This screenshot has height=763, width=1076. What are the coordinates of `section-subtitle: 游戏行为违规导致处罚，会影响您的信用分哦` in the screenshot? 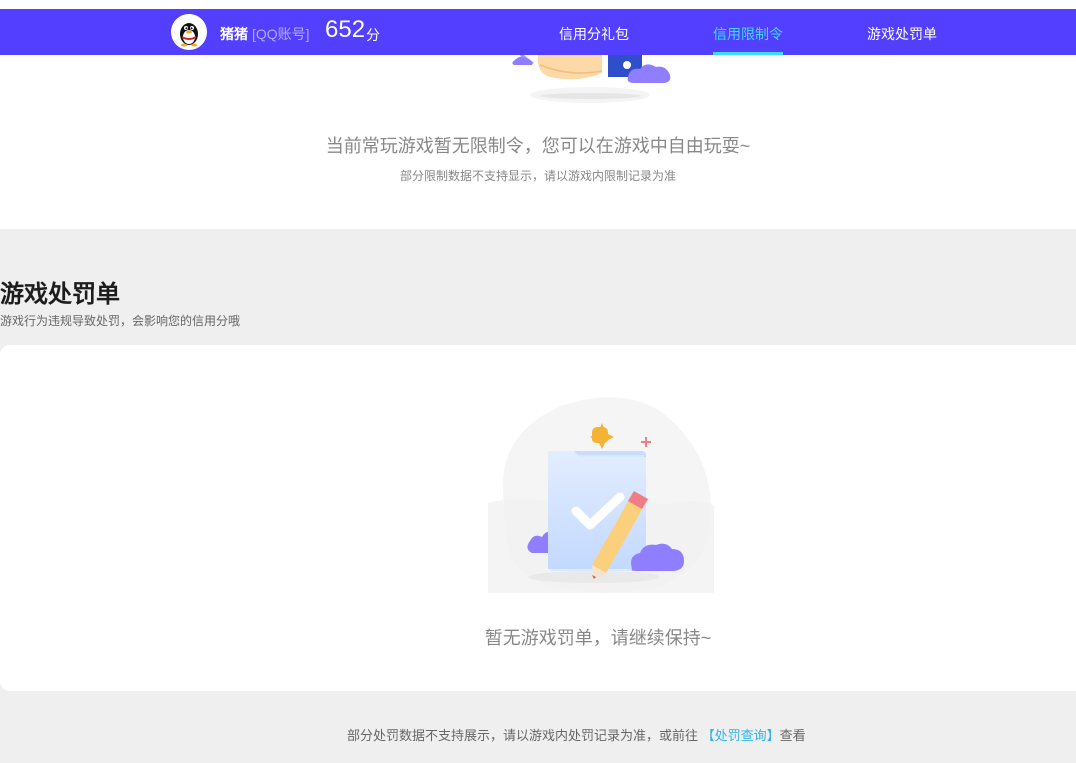 It's located at (120, 321).